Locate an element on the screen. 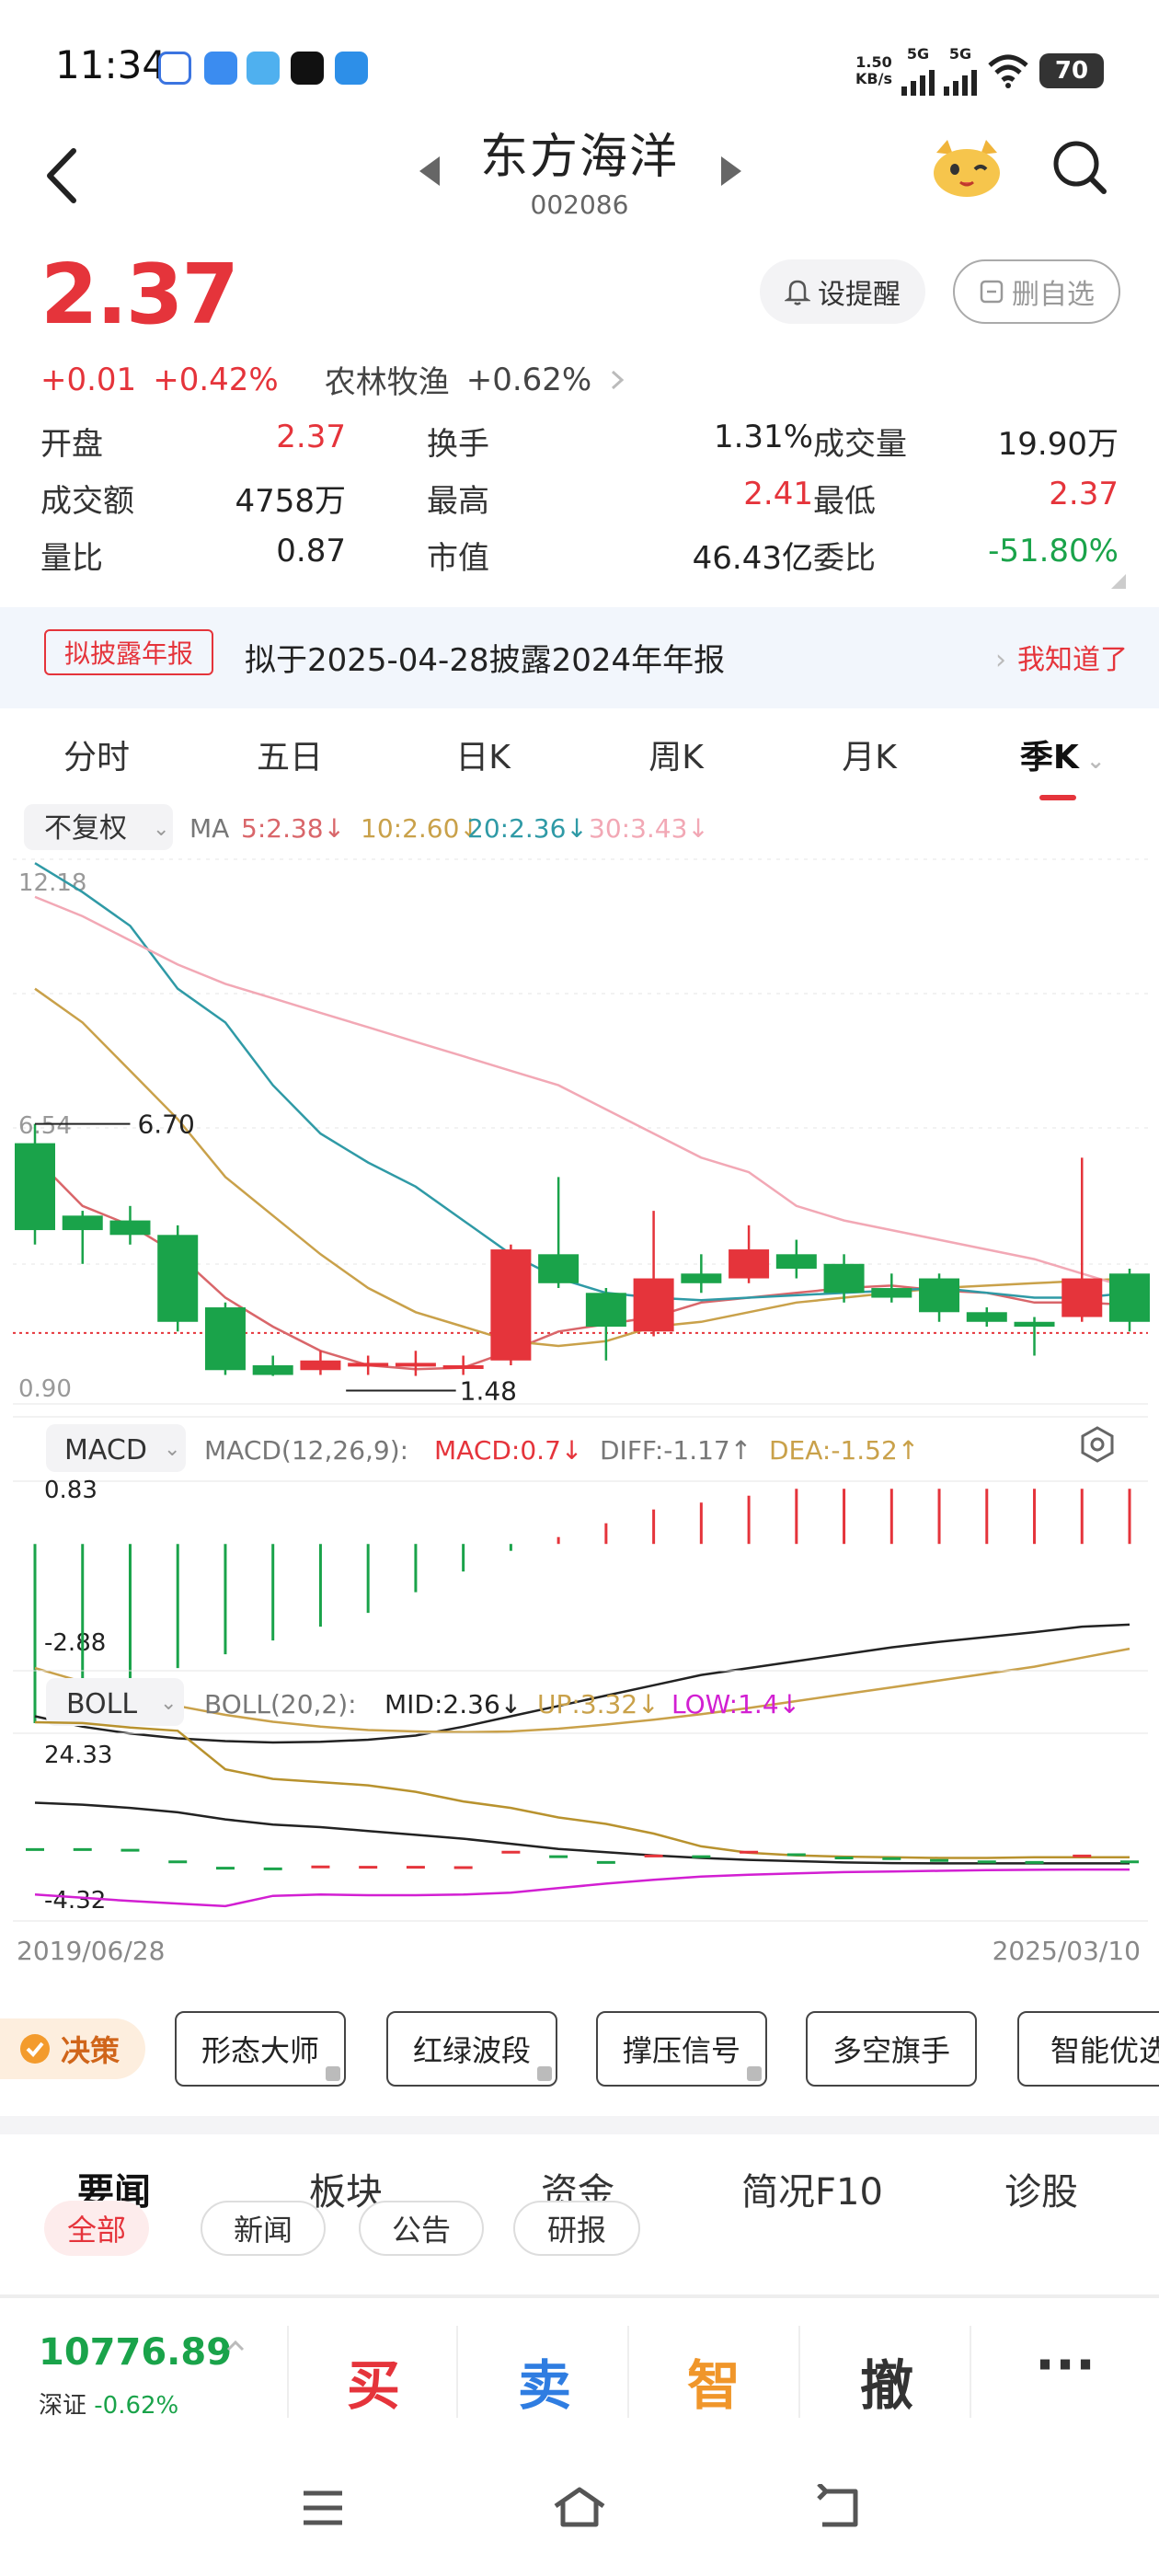 Image resolution: width=1159 pixels, height=2576 pixels. system-nav-bar is located at coordinates (579, 2511).